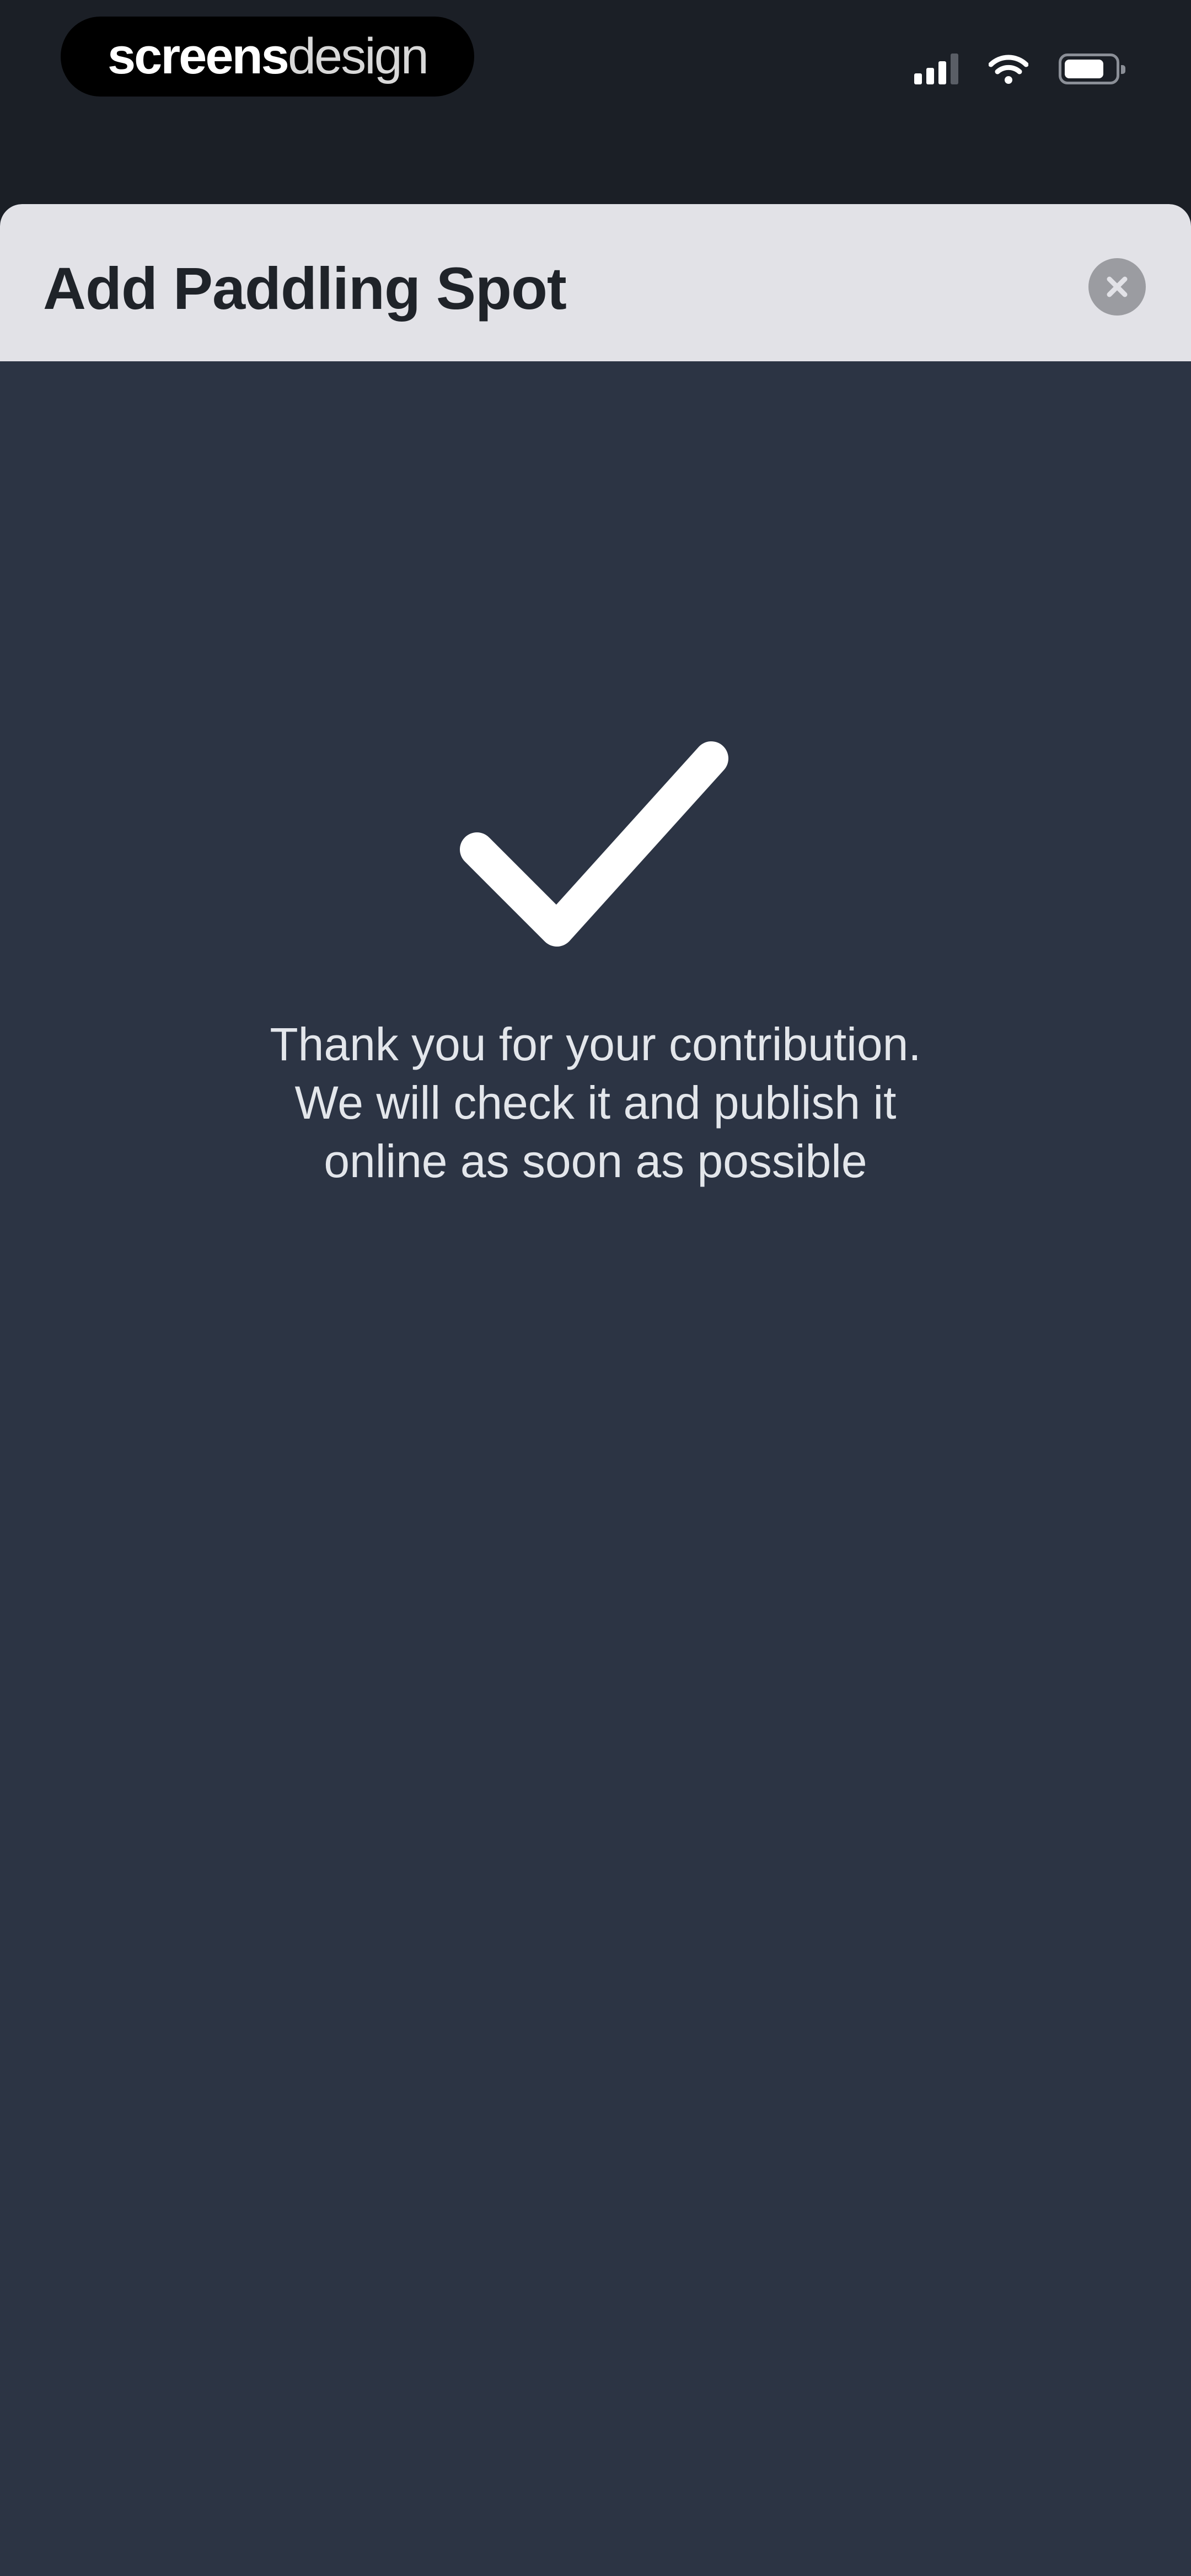 The image size is (1191, 2576). What do you see at coordinates (358, 56) in the screenshot?
I see `brand-text-light: design` at bounding box center [358, 56].